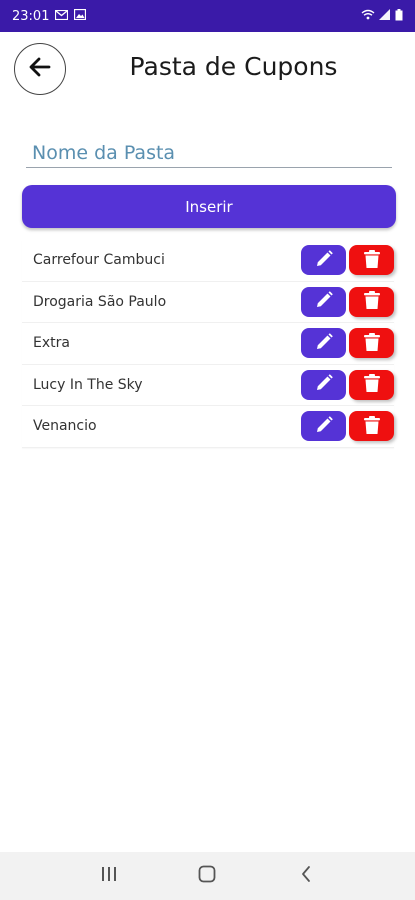  What do you see at coordinates (31, 16) in the screenshot?
I see `status-time: 23:01` at bounding box center [31, 16].